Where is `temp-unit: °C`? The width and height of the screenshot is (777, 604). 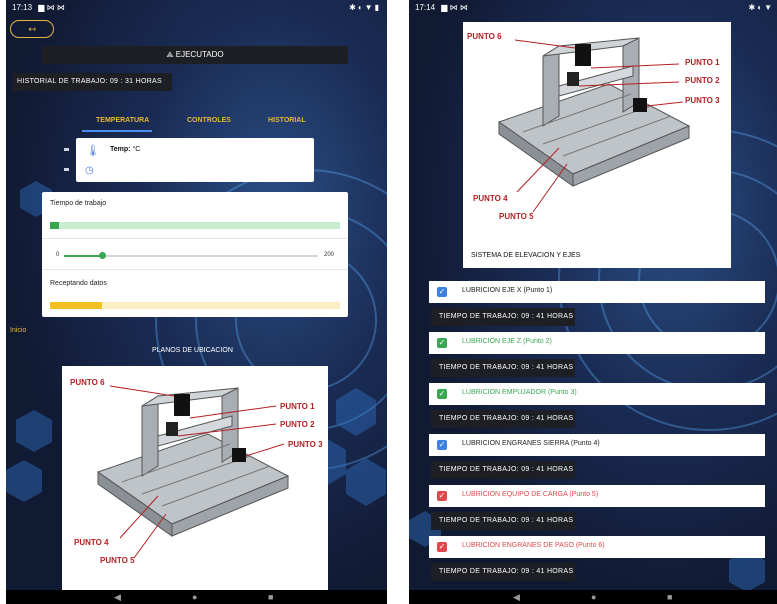
temp-unit: °C is located at coordinates (136, 149).